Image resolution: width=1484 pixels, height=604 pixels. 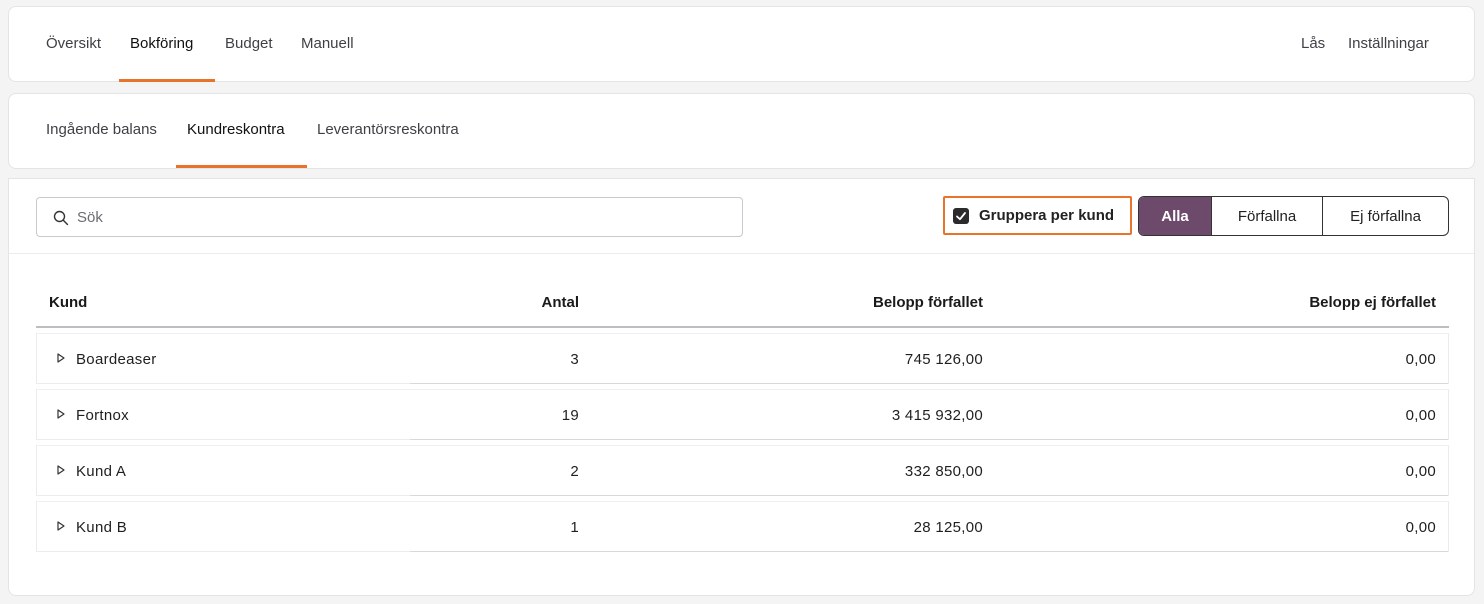 I want to click on group-by-customer-checkbox, so click(x=961, y=216).